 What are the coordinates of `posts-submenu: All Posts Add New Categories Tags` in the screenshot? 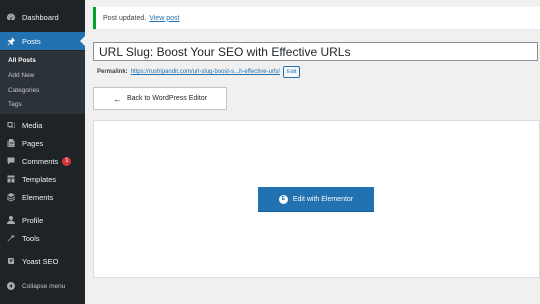 It's located at (42, 82).